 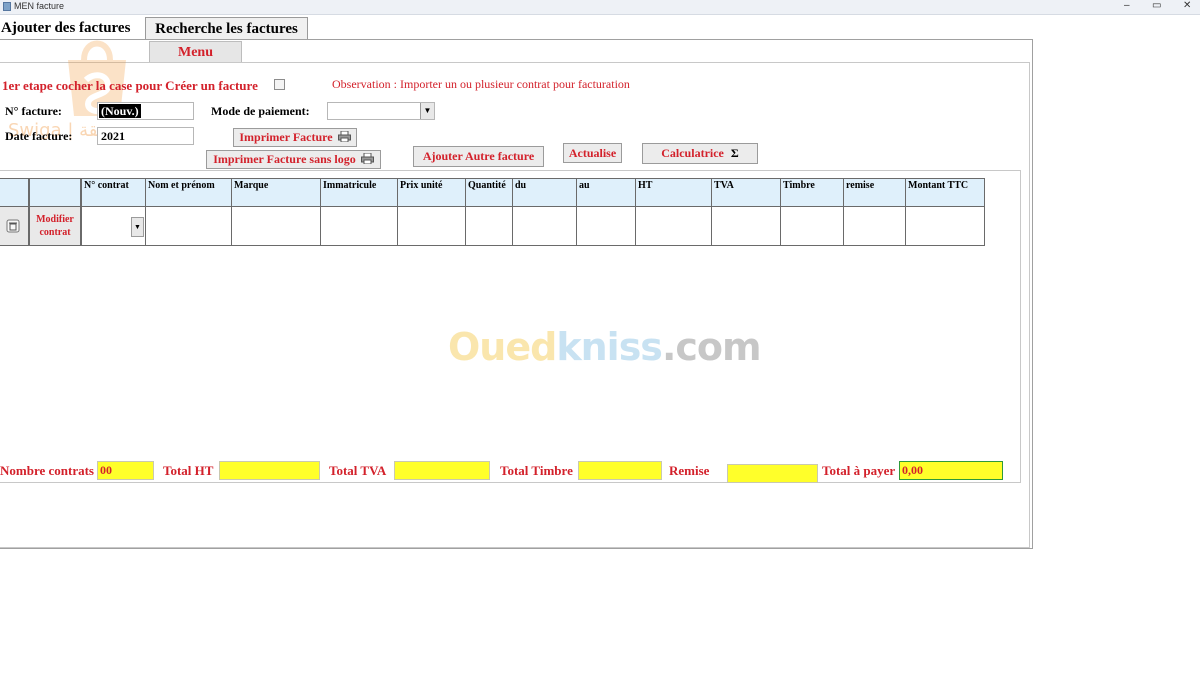 What do you see at coordinates (431, 192) in the screenshot?
I see `col-header-prix: Prix unité` at bounding box center [431, 192].